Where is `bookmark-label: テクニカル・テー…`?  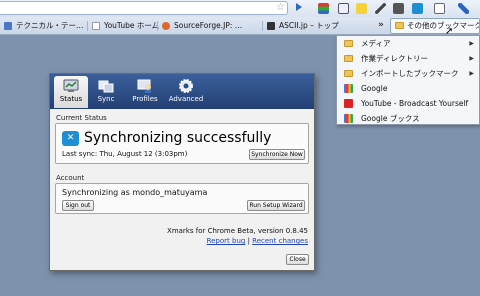
bookmark-label: テクニカル・テー… is located at coordinates (50, 25).